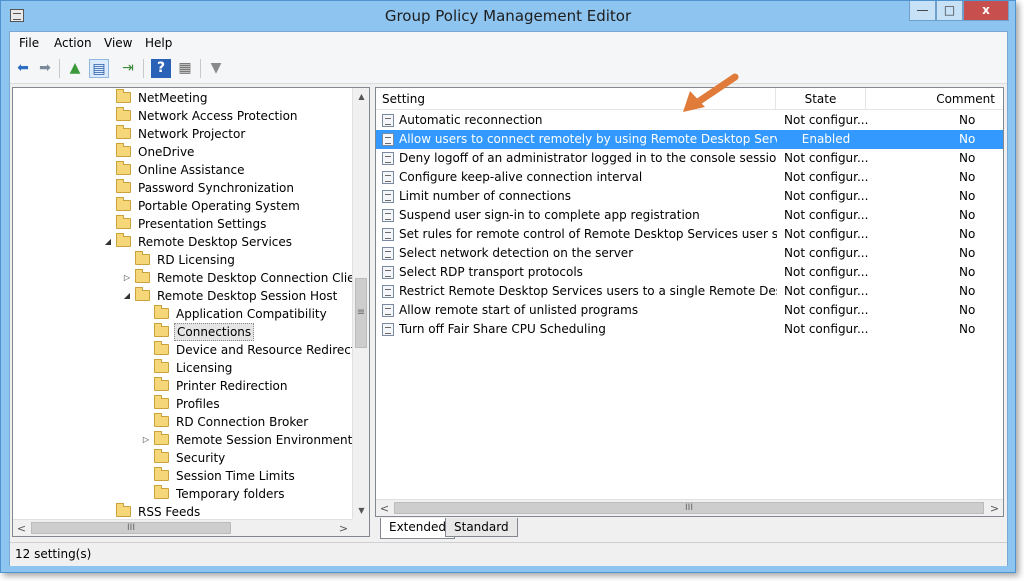  I want to click on tree-horizontal-scrollbar: < III >, so click(182, 527).